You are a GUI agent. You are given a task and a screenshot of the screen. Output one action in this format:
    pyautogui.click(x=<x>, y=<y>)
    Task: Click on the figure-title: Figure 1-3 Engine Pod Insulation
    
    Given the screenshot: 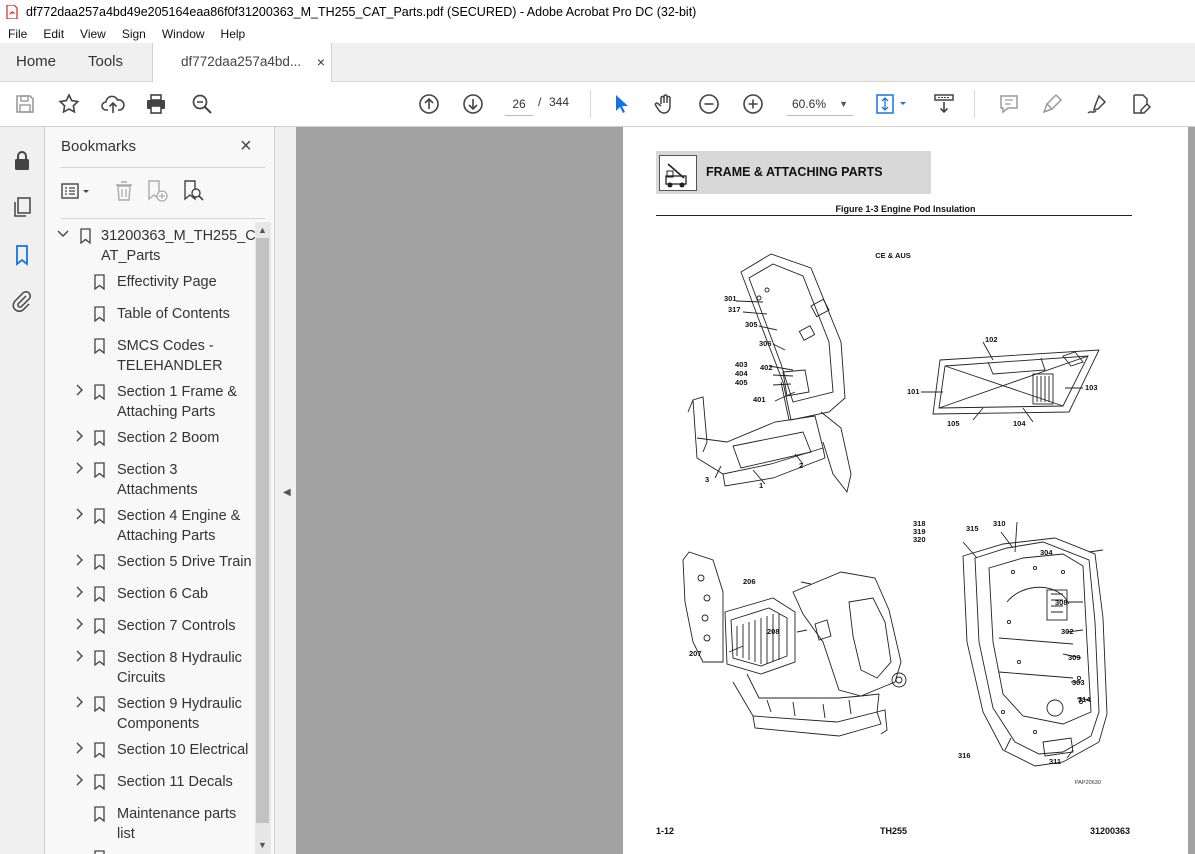 What is the action you would take?
    pyautogui.click(x=905, y=209)
    